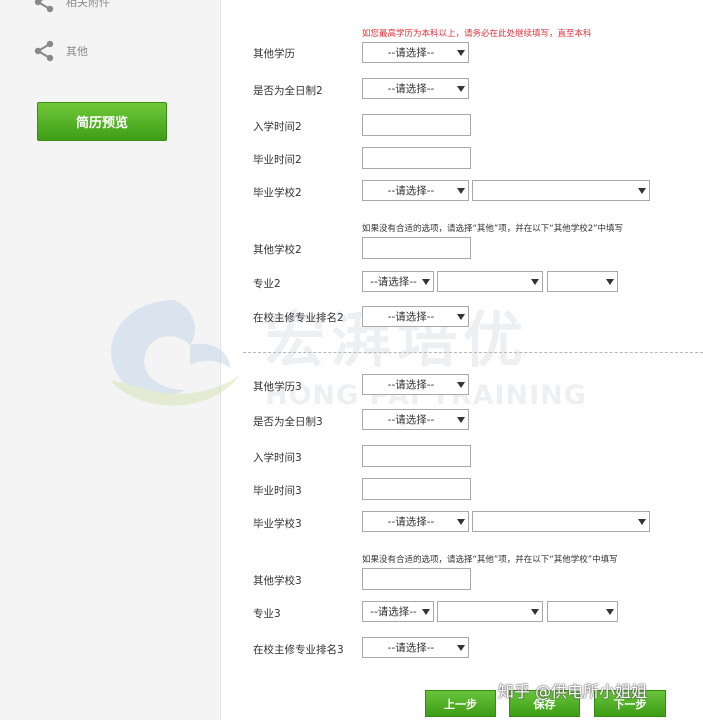 Image resolution: width=703 pixels, height=720 pixels. What do you see at coordinates (277, 524) in the screenshot?
I see `label-school3: 毕业学校3` at bounding box center [277, 524].